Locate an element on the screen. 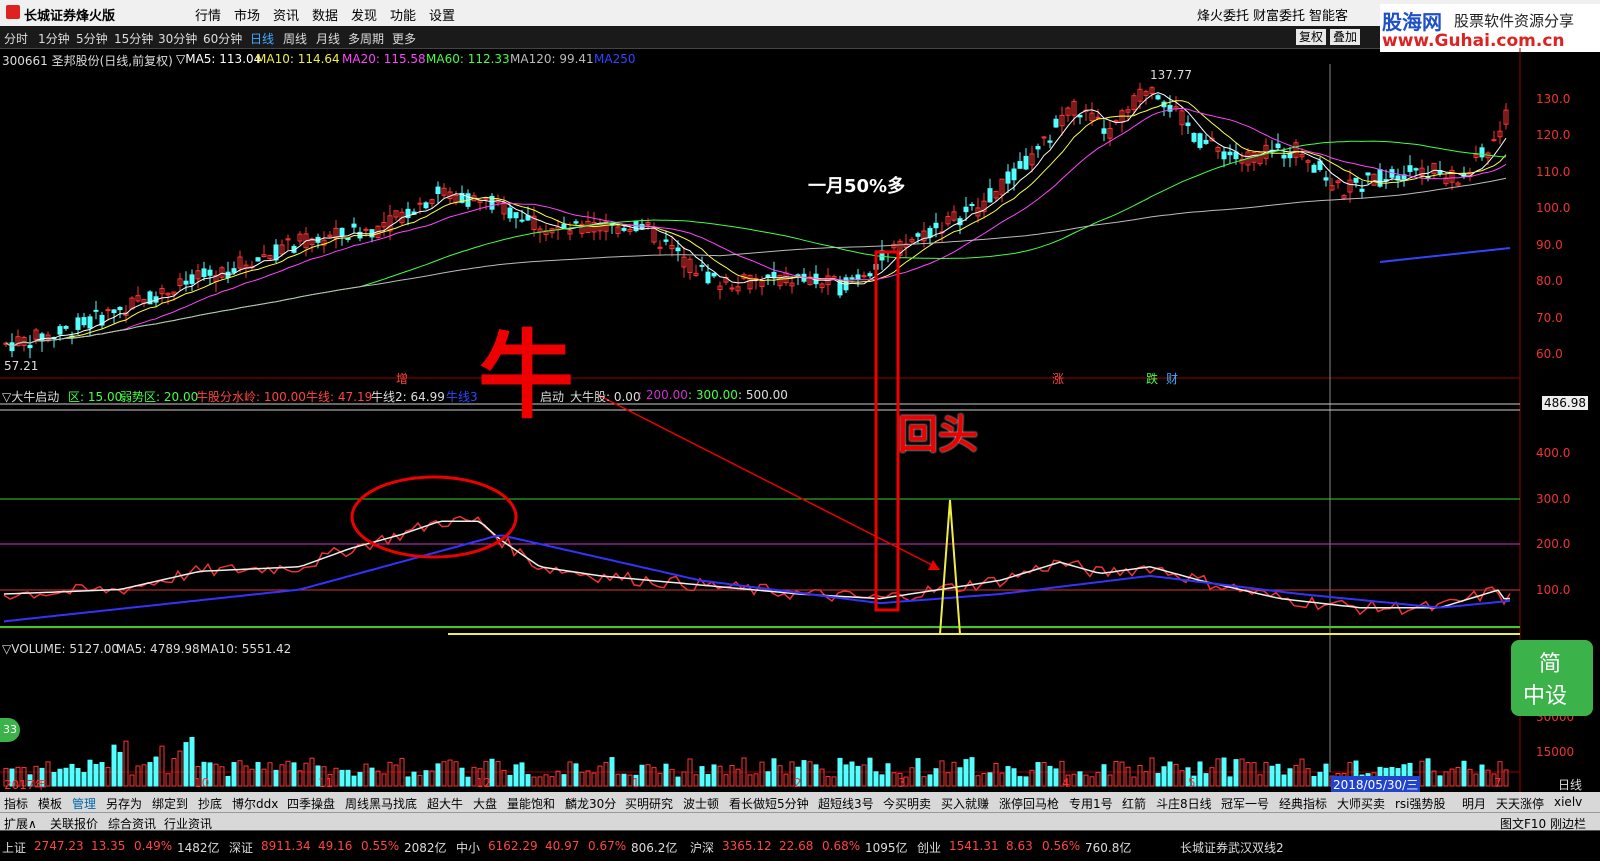 The width and height of the screenshot is (1600, 861). cursor-date-label: 2018/05/30/三 is located at coordinates (1376, 784).